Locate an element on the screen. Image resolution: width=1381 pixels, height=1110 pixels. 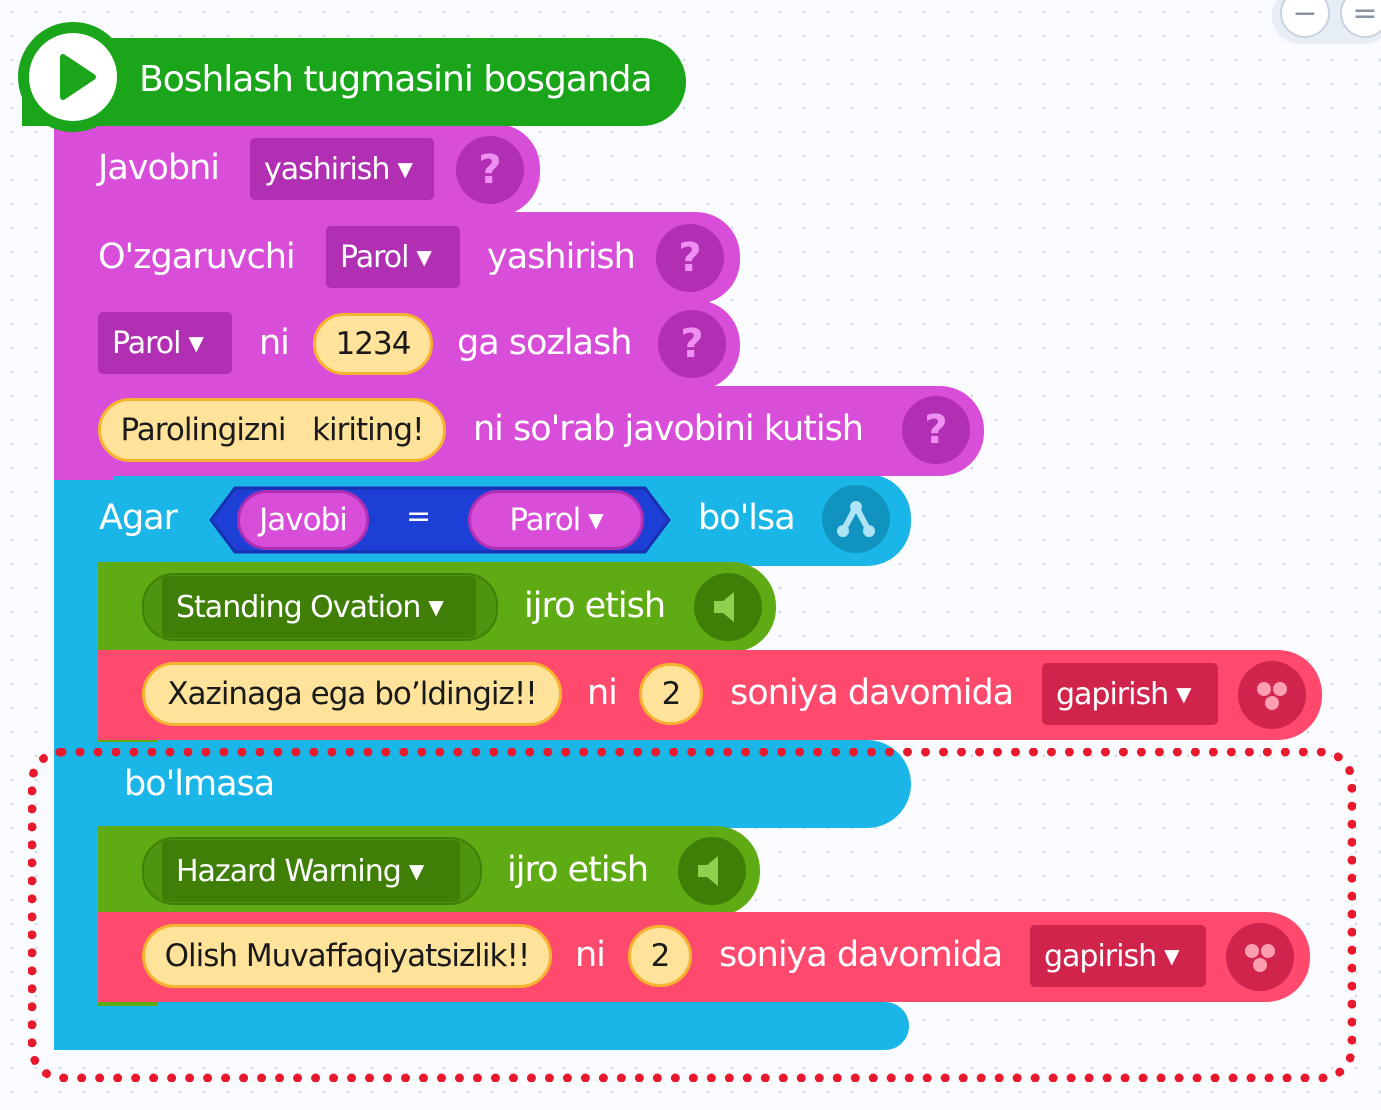
ask-and-wait-label: ni so'rab javobini kutish is located at coordinates (668, 429).